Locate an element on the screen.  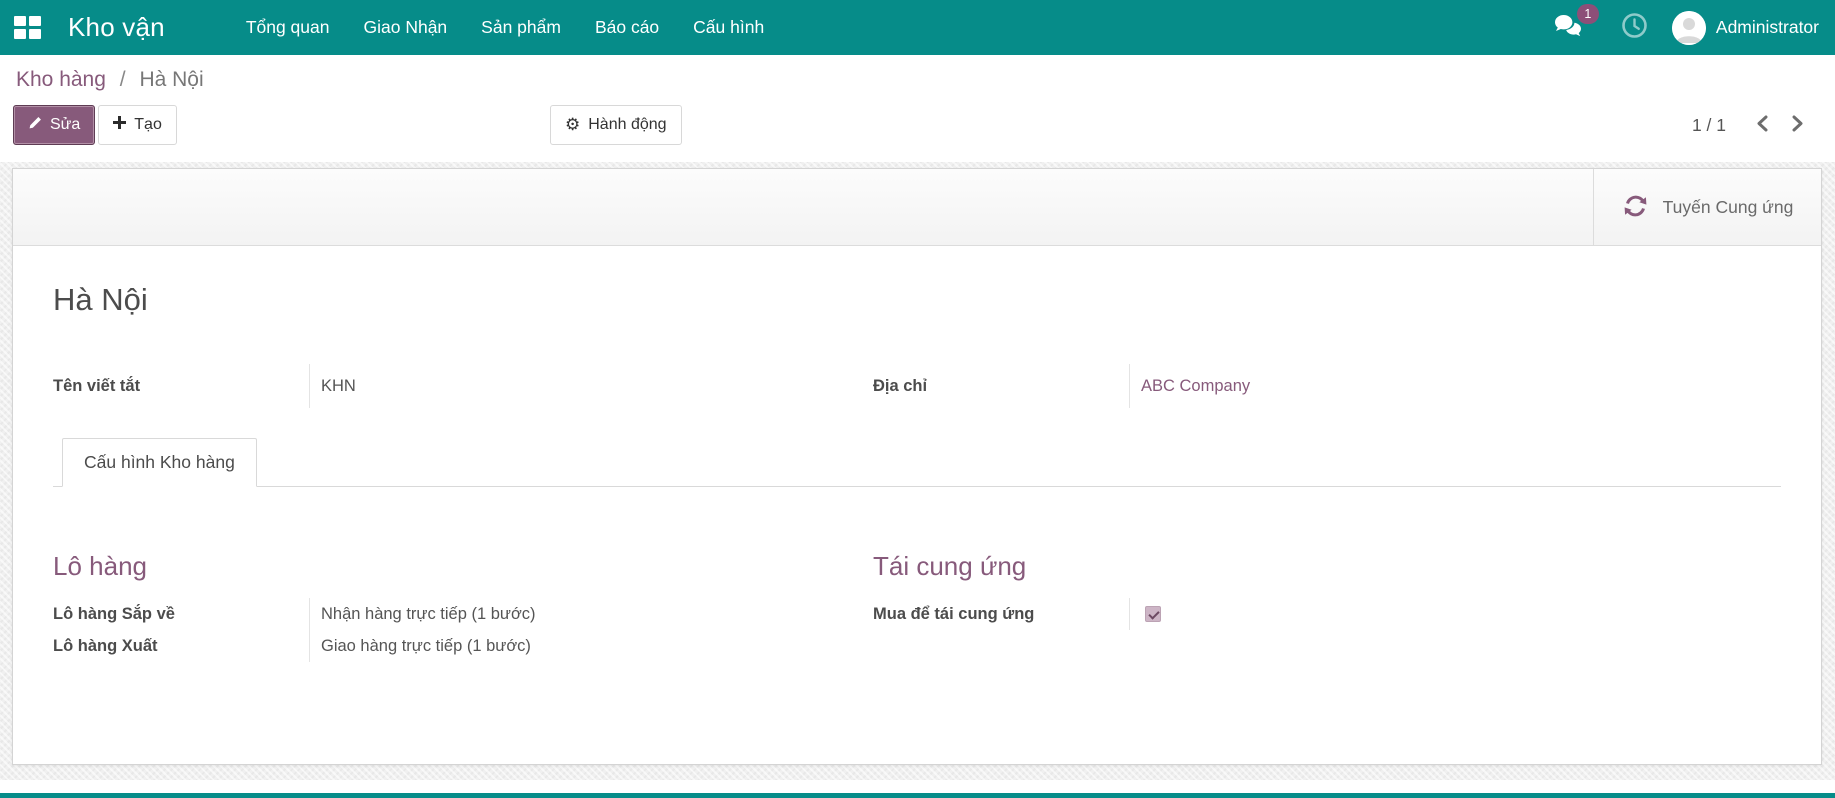
supply-routes-smart-button: Tuyến Cung ứng is located at coordinates (1707, 207).